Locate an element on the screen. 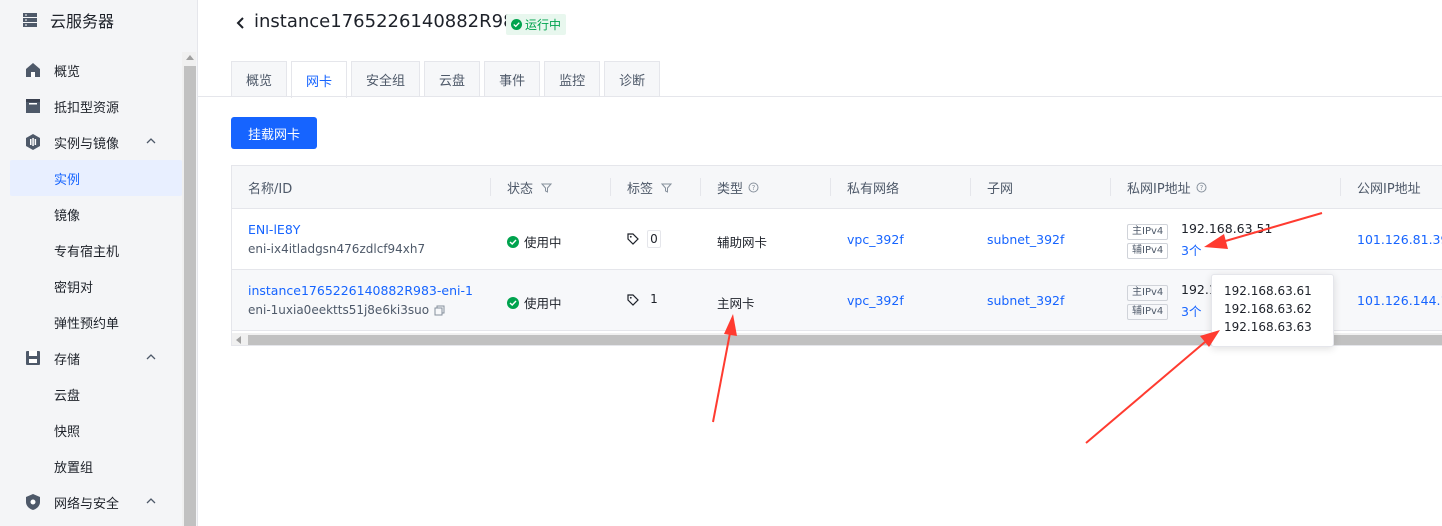  tab-cloud-disk: 云盘 is located at coordinates (452, 79).